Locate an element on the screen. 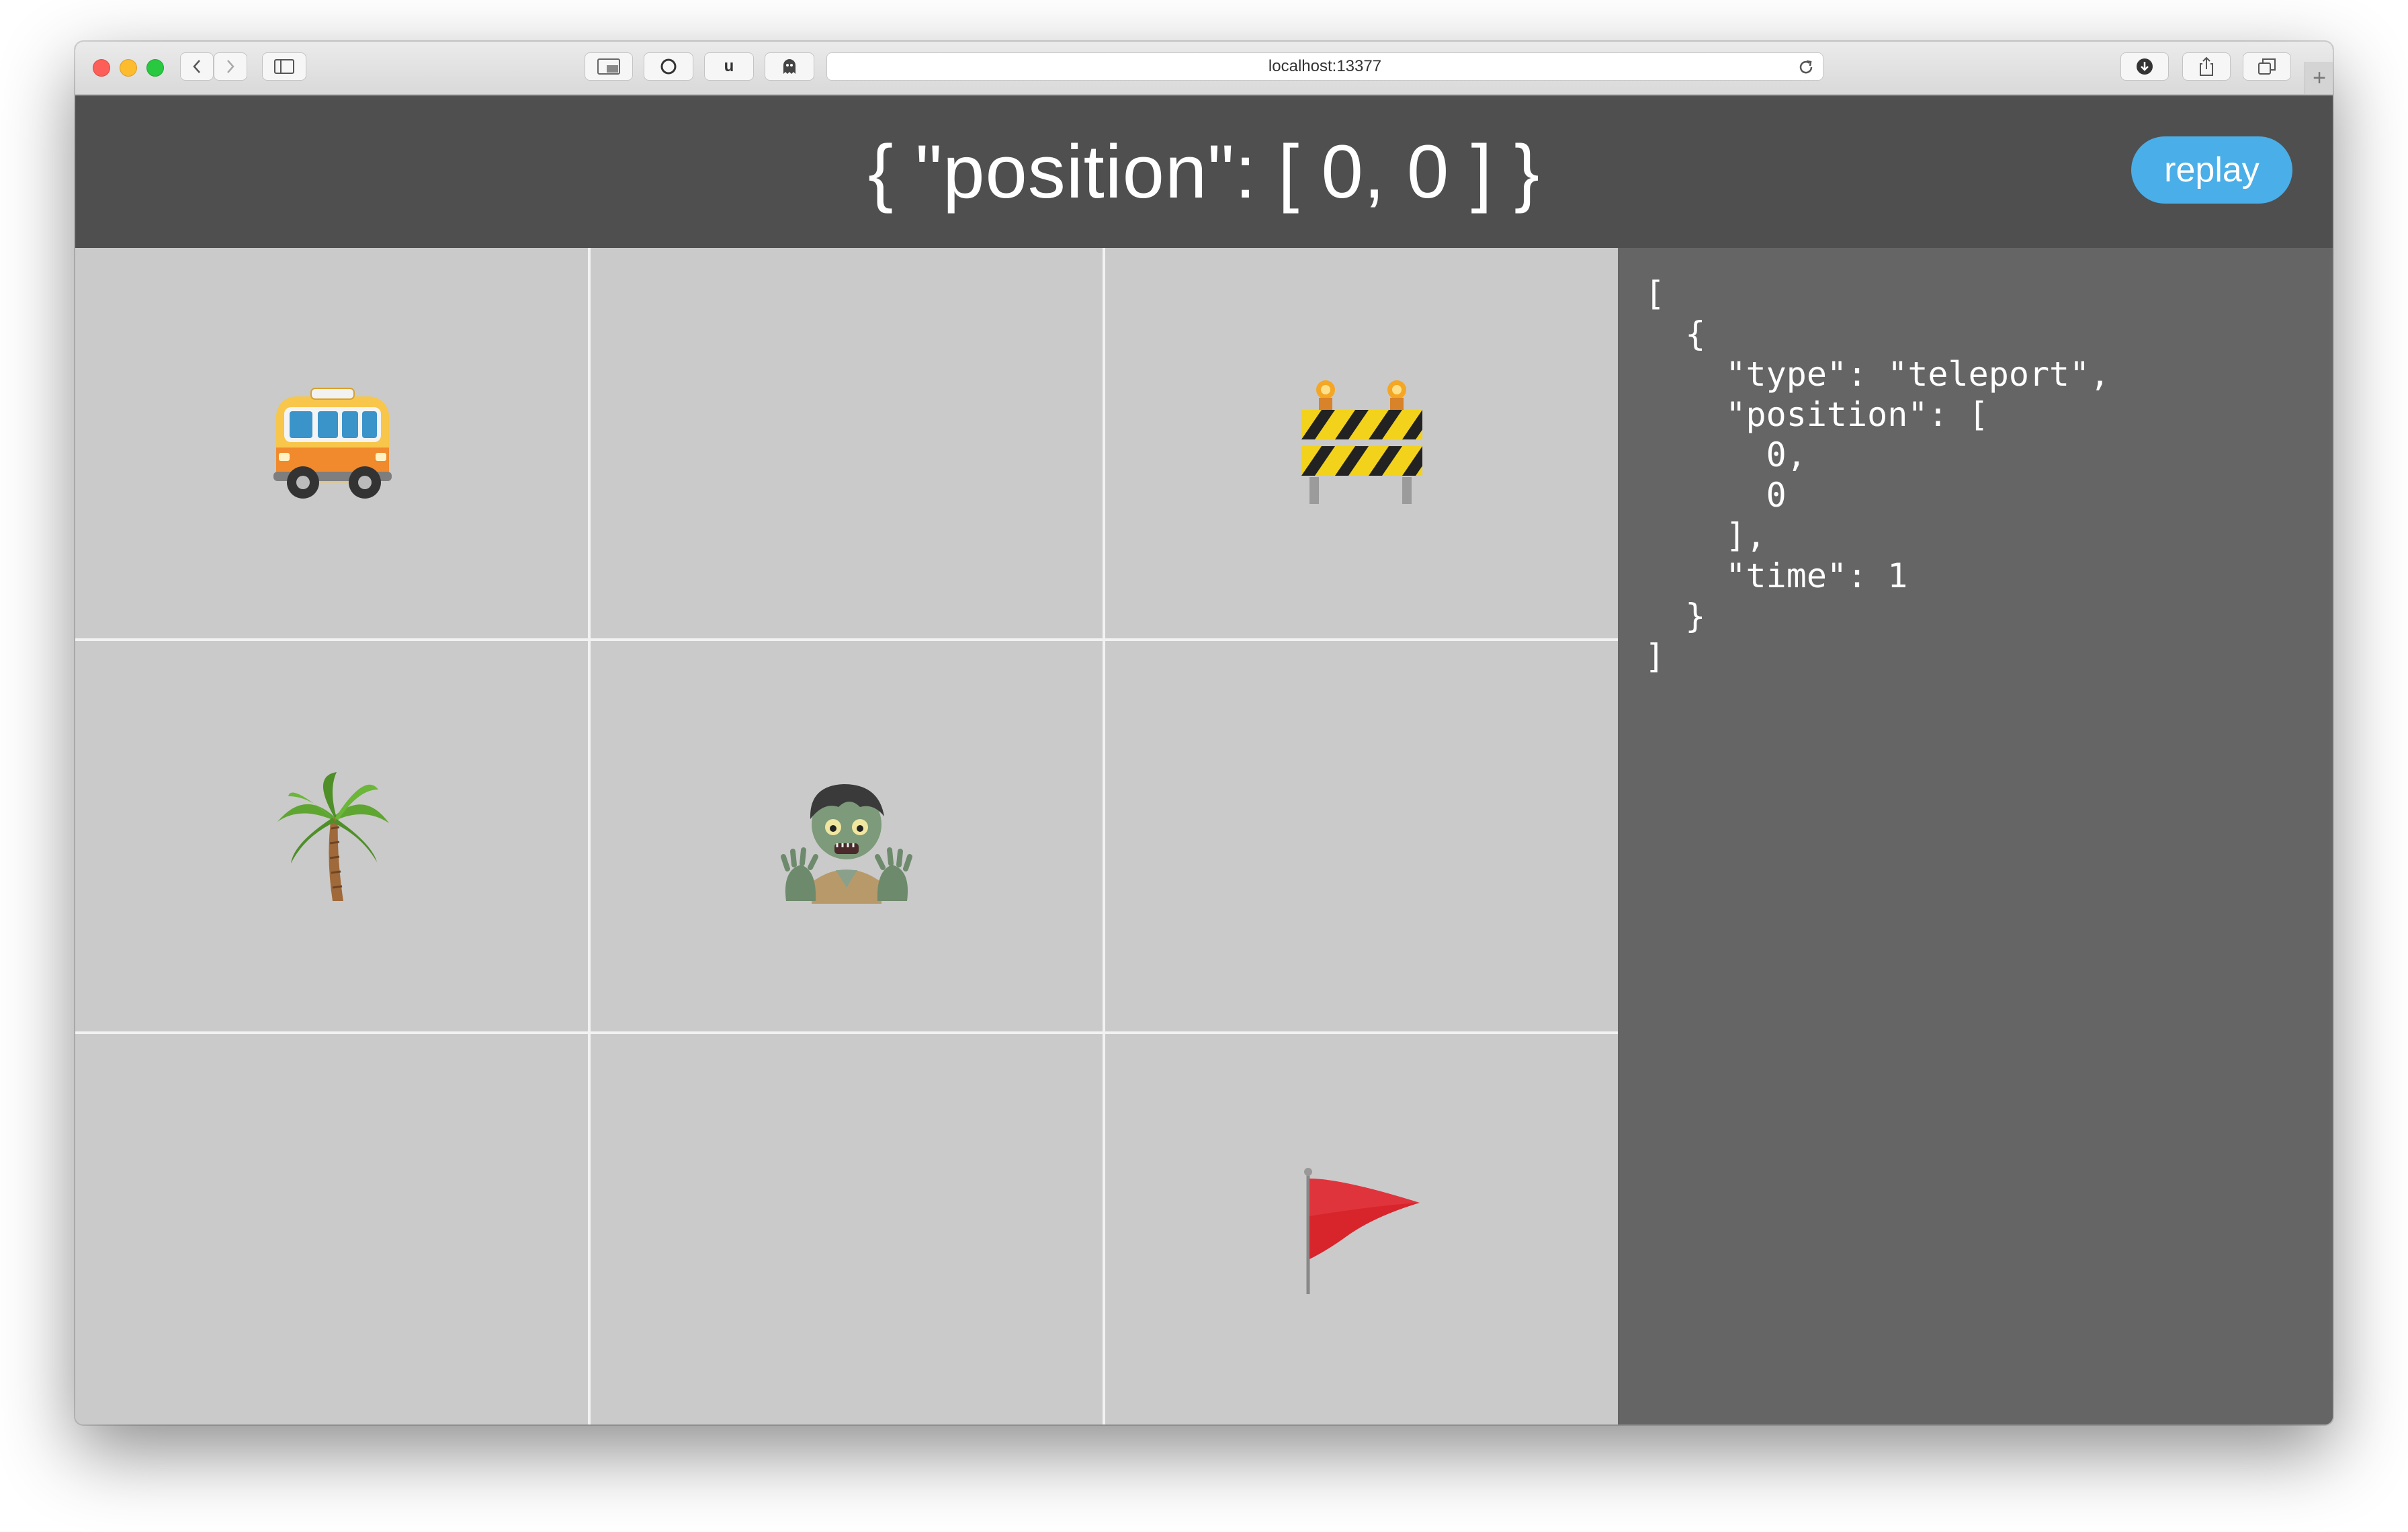  palm-tree-icon is located at coordinates (333, 836).